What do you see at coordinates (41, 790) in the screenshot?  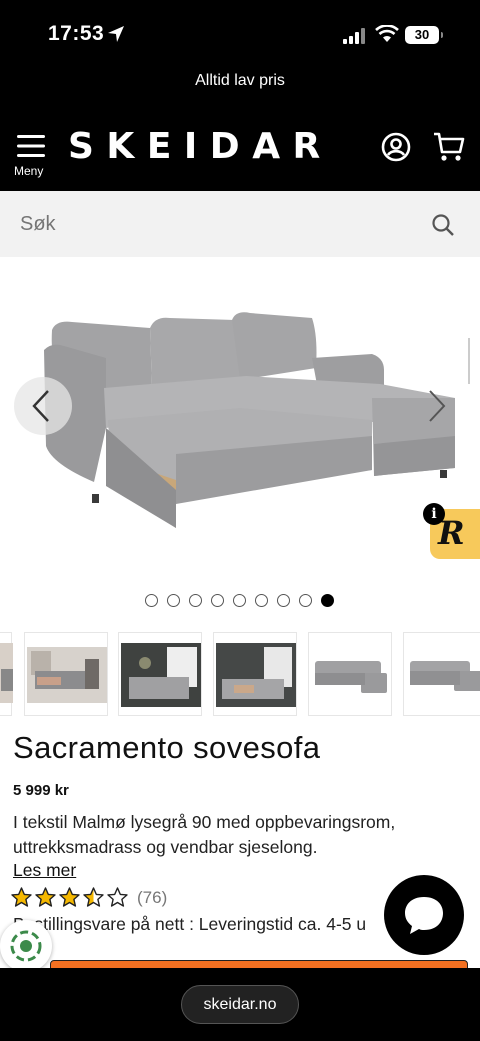 I see `product-price: 5 999 kr` at bounding box center [41, 790].